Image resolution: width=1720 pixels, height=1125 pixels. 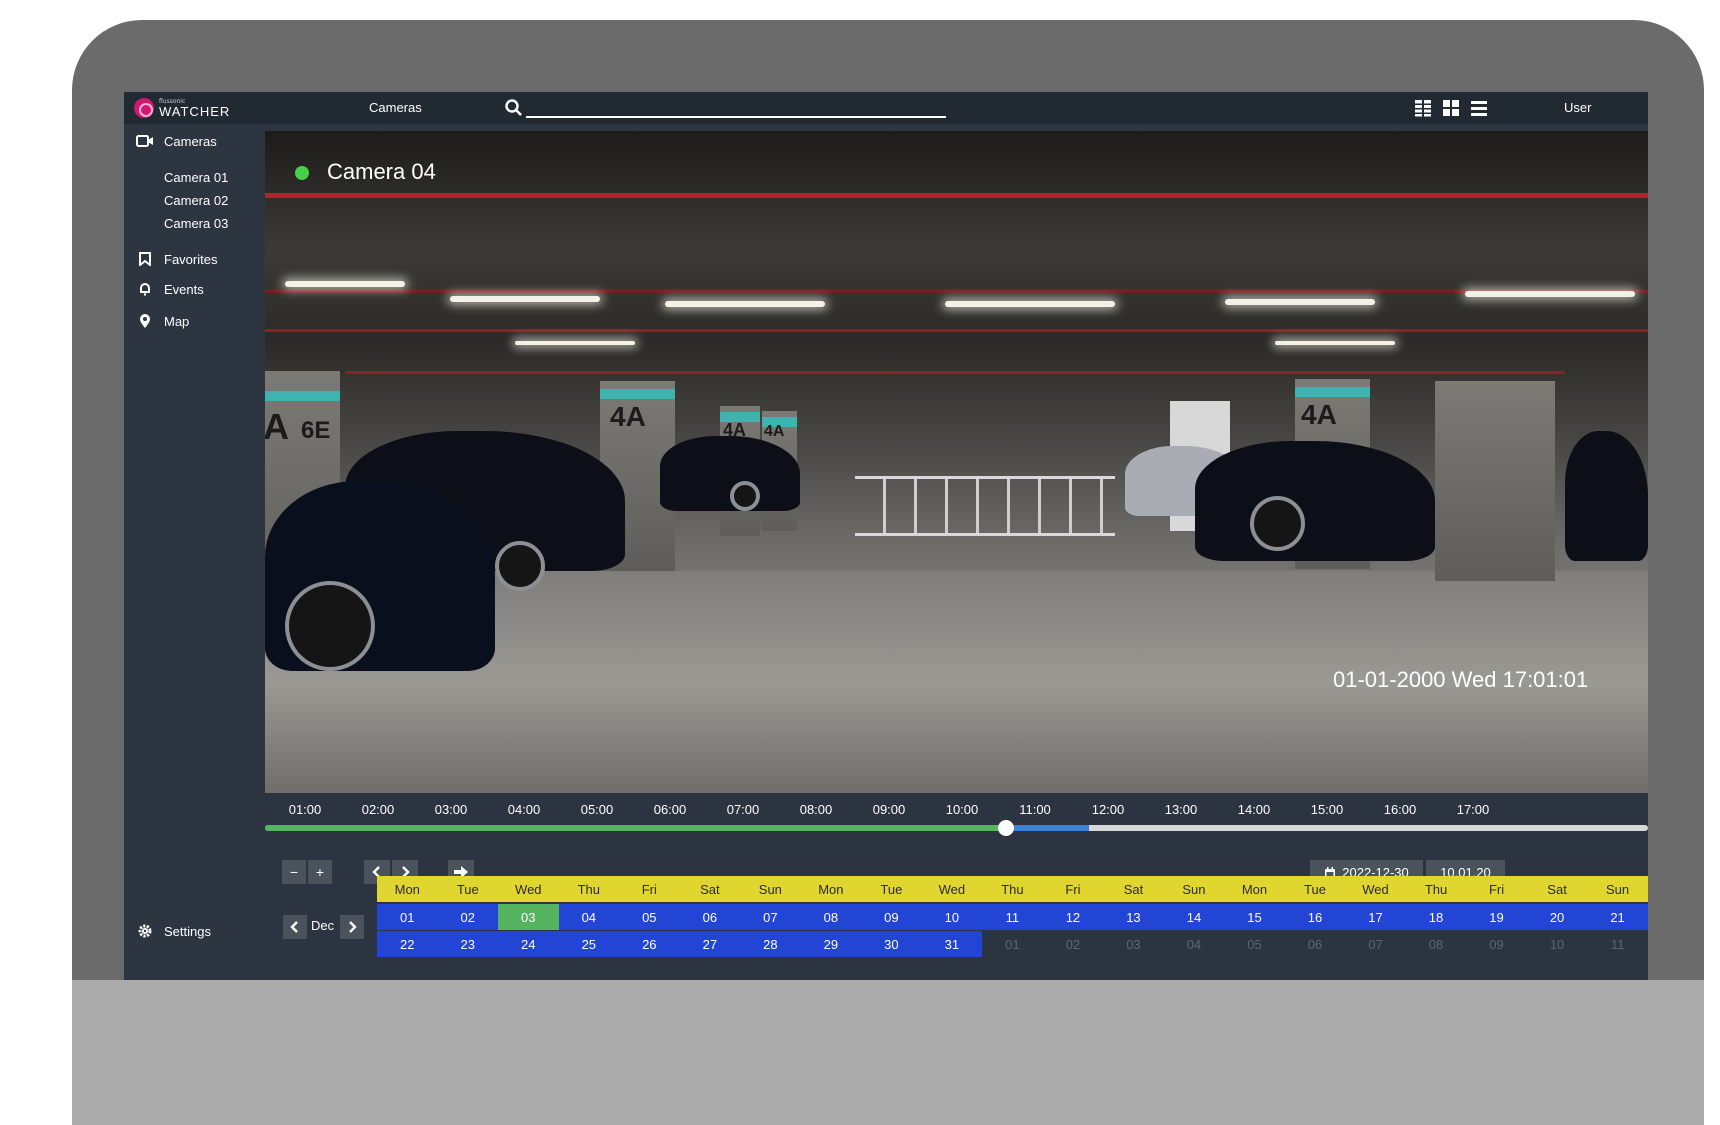 What do you see at coordinates (1254, 889) in the screenshot?
I see `weekday-header: Mon` at bounding box center [1254, 889].